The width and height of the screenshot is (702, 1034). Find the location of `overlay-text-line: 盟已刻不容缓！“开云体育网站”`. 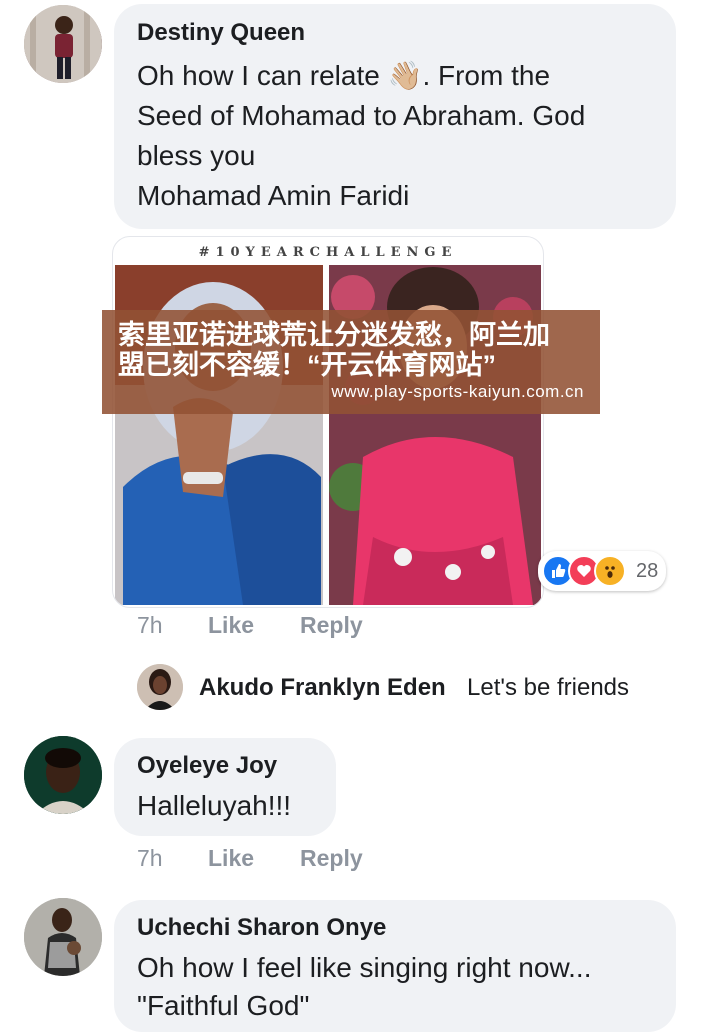

overlay-text-line: 盟已刻不容缓！“开云体育网站” is located at coordinates (307, 365).